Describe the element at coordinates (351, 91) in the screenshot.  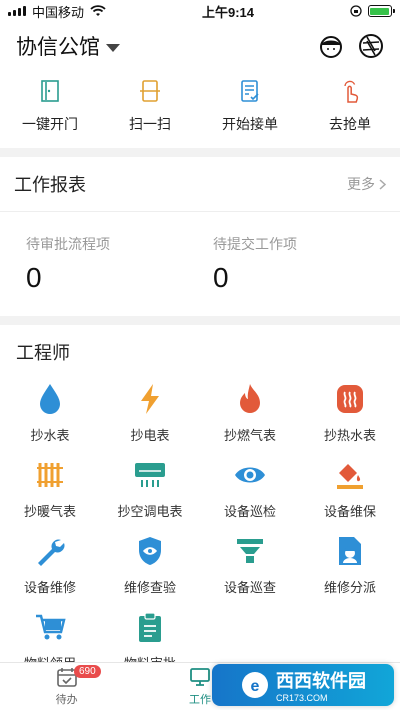
I see `tap-hand-icon` at that location.